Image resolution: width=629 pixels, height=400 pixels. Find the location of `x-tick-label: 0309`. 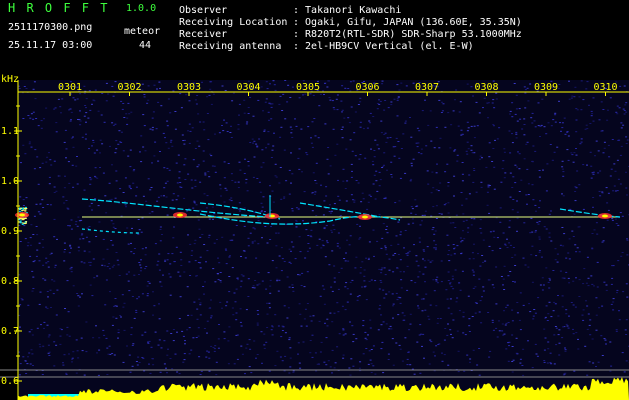

x-tick-label: 0309 is located at coordinates (546, 87).